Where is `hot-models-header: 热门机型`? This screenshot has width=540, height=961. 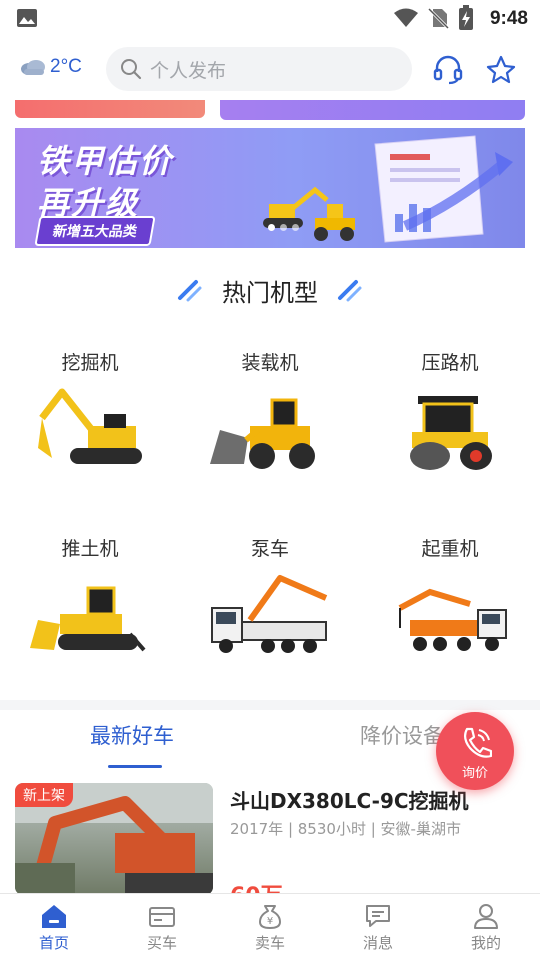 hot-models-header: 热门机型 is located at coordinates (270, 290).